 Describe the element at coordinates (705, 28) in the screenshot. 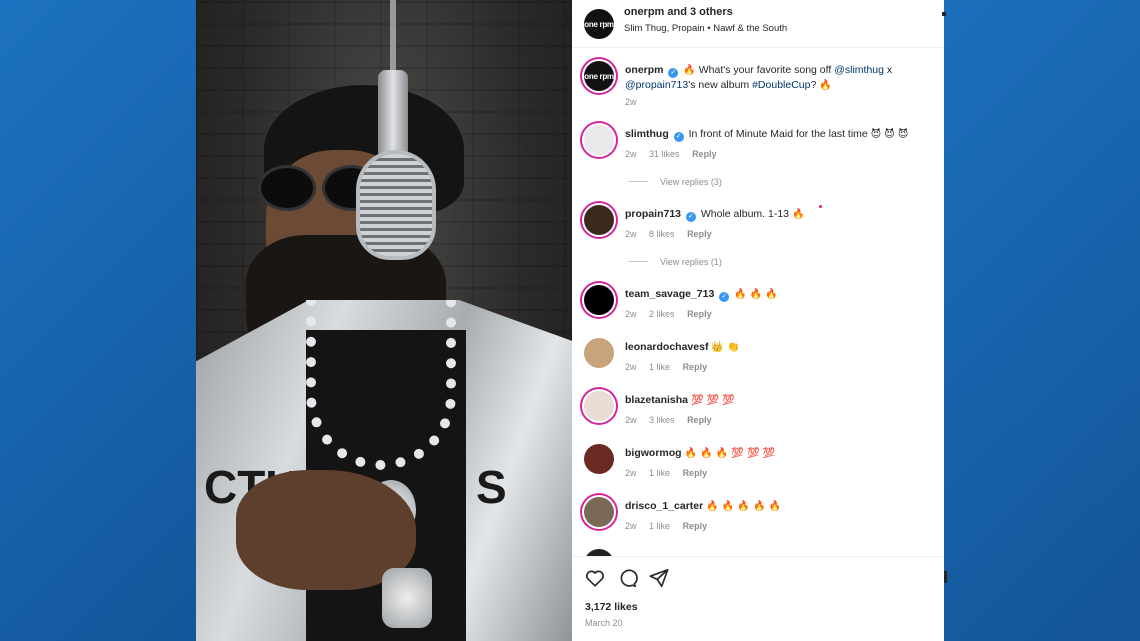

I see `post-audio: Slim Thug, Propain • Nawf & the South` at that location.